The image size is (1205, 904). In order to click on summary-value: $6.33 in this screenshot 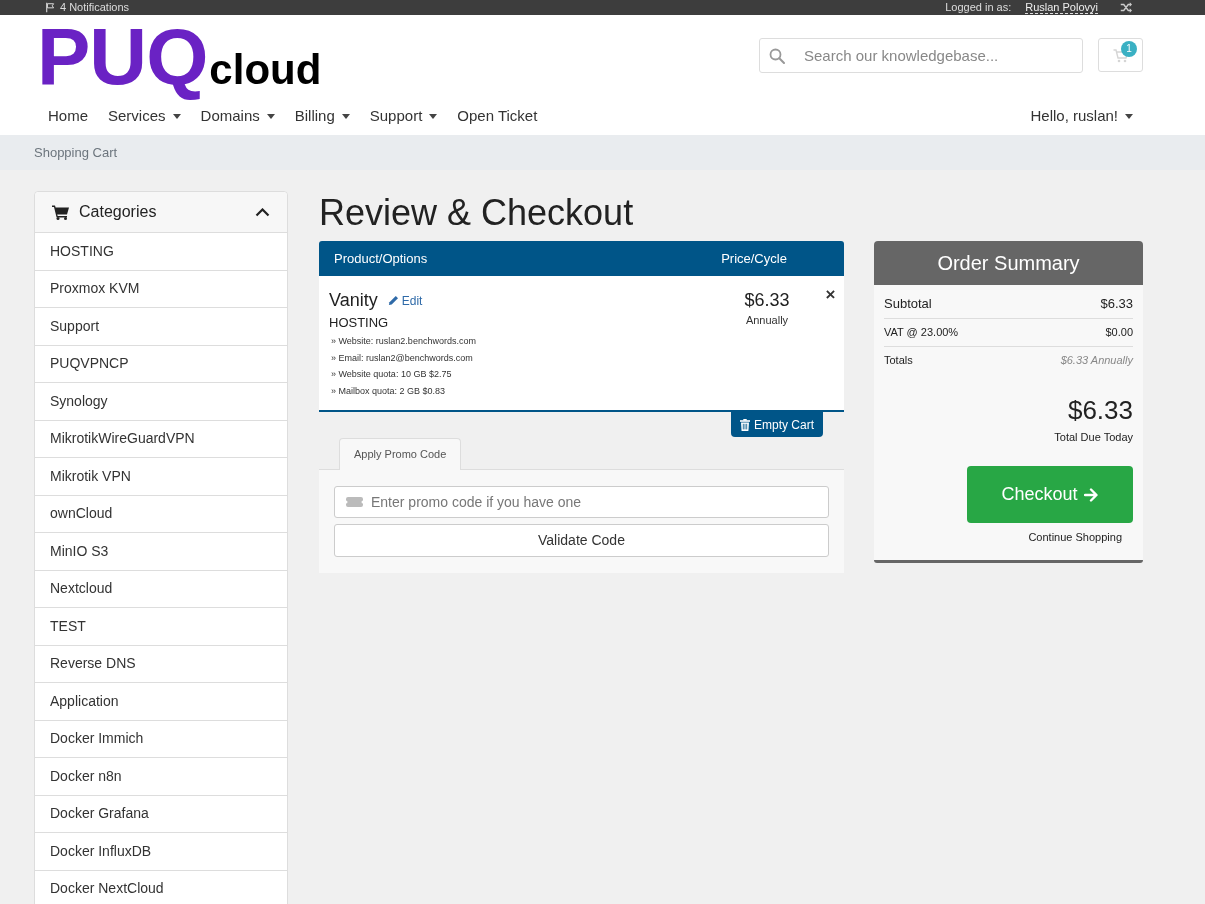, I will do `click(1116, 304)`.